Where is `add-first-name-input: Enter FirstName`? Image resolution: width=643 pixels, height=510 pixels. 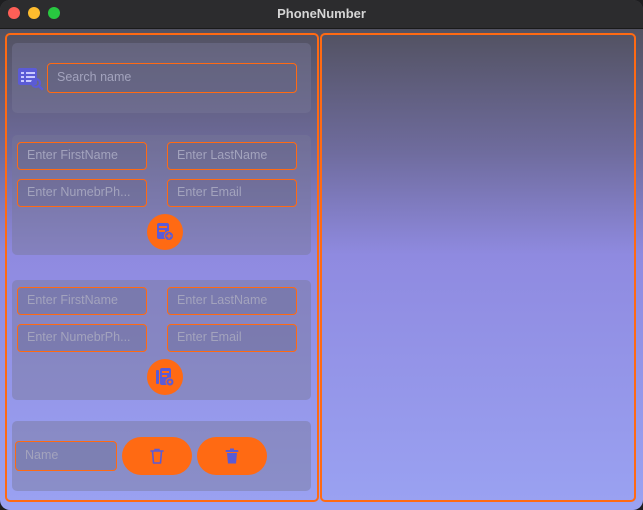 add-first-name-input: Enter FirstName is located at coordinates (82, 156).